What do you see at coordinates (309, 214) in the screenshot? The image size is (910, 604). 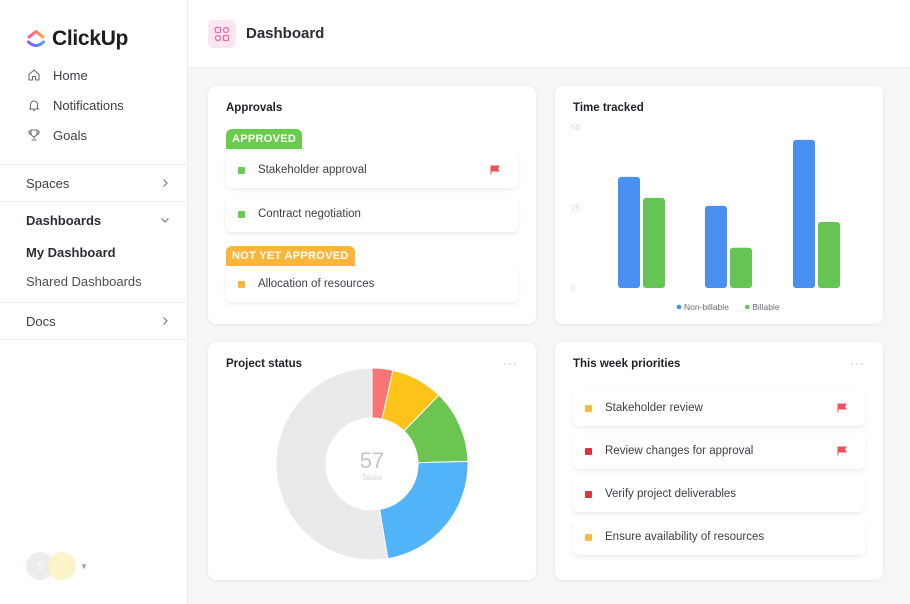 I see `task-label: Contract negotiation` at bounding box center [309, 214].